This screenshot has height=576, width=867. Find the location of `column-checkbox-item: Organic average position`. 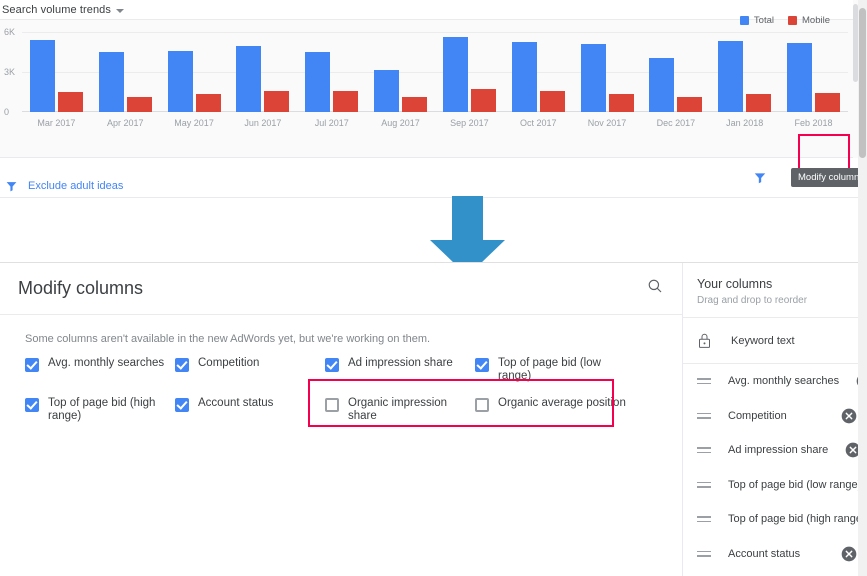

column-checkbox-item: Organic average position is located at coordinates (555, 410).